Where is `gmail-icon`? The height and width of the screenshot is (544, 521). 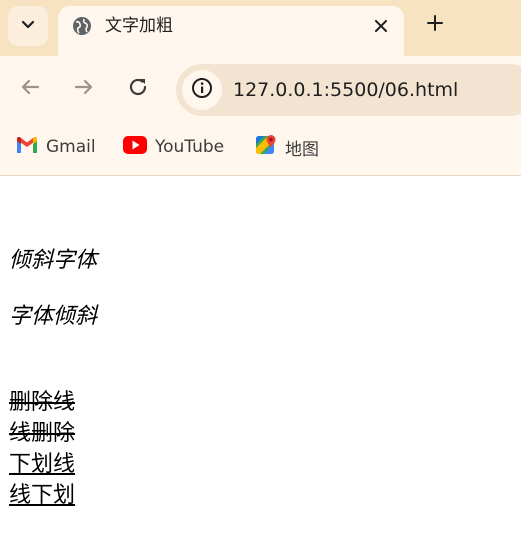
gmail-icon is located at coordinates (27, 147).